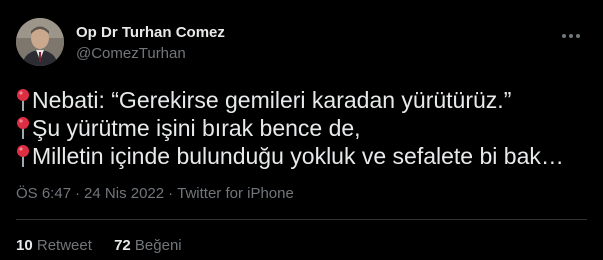  What do you see at coordinates (196, 128) in the screenshot?
I see `tweet-line-text: Şu yürütme işini bırak bence de,` at bounding box center [196, 128].